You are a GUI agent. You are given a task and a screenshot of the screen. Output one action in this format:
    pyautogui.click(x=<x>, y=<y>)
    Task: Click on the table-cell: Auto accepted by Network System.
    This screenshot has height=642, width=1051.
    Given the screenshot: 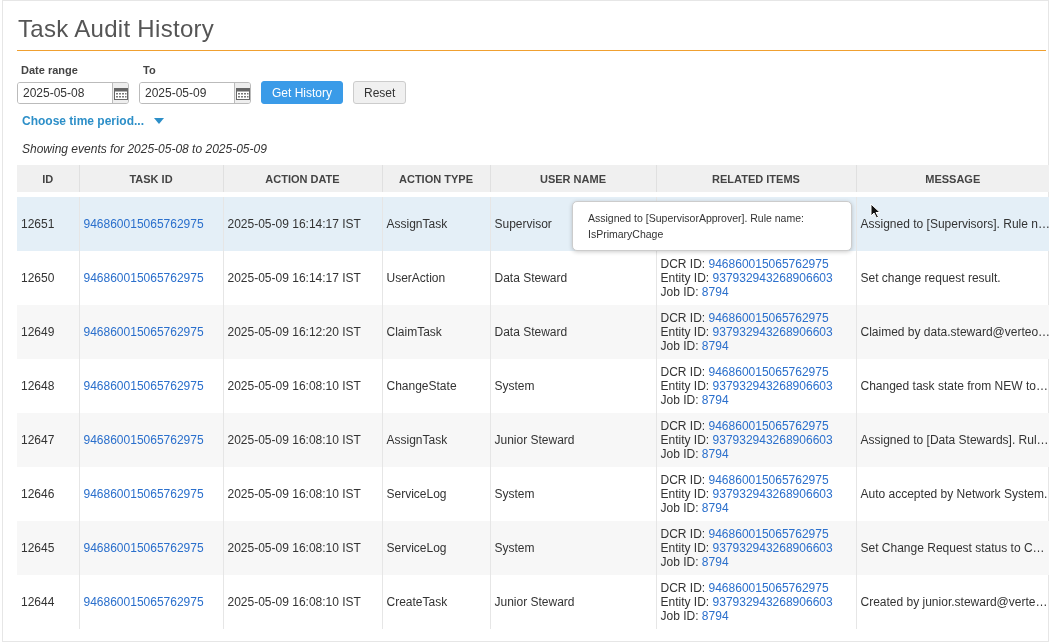 What is the action you would take?
    pyautogui.click(x=954, y=494)
    